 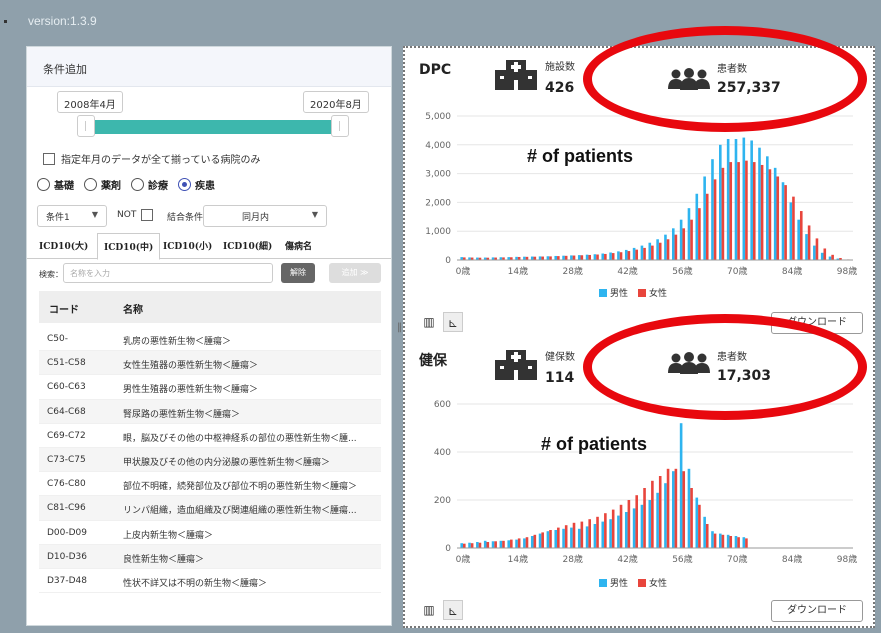 What do you see at coordinates (210, 532) in the screenshot?
I see `table-row: D00-D09 上皮内新生物＜腫瘍＞` at bounding box center [210, 532].